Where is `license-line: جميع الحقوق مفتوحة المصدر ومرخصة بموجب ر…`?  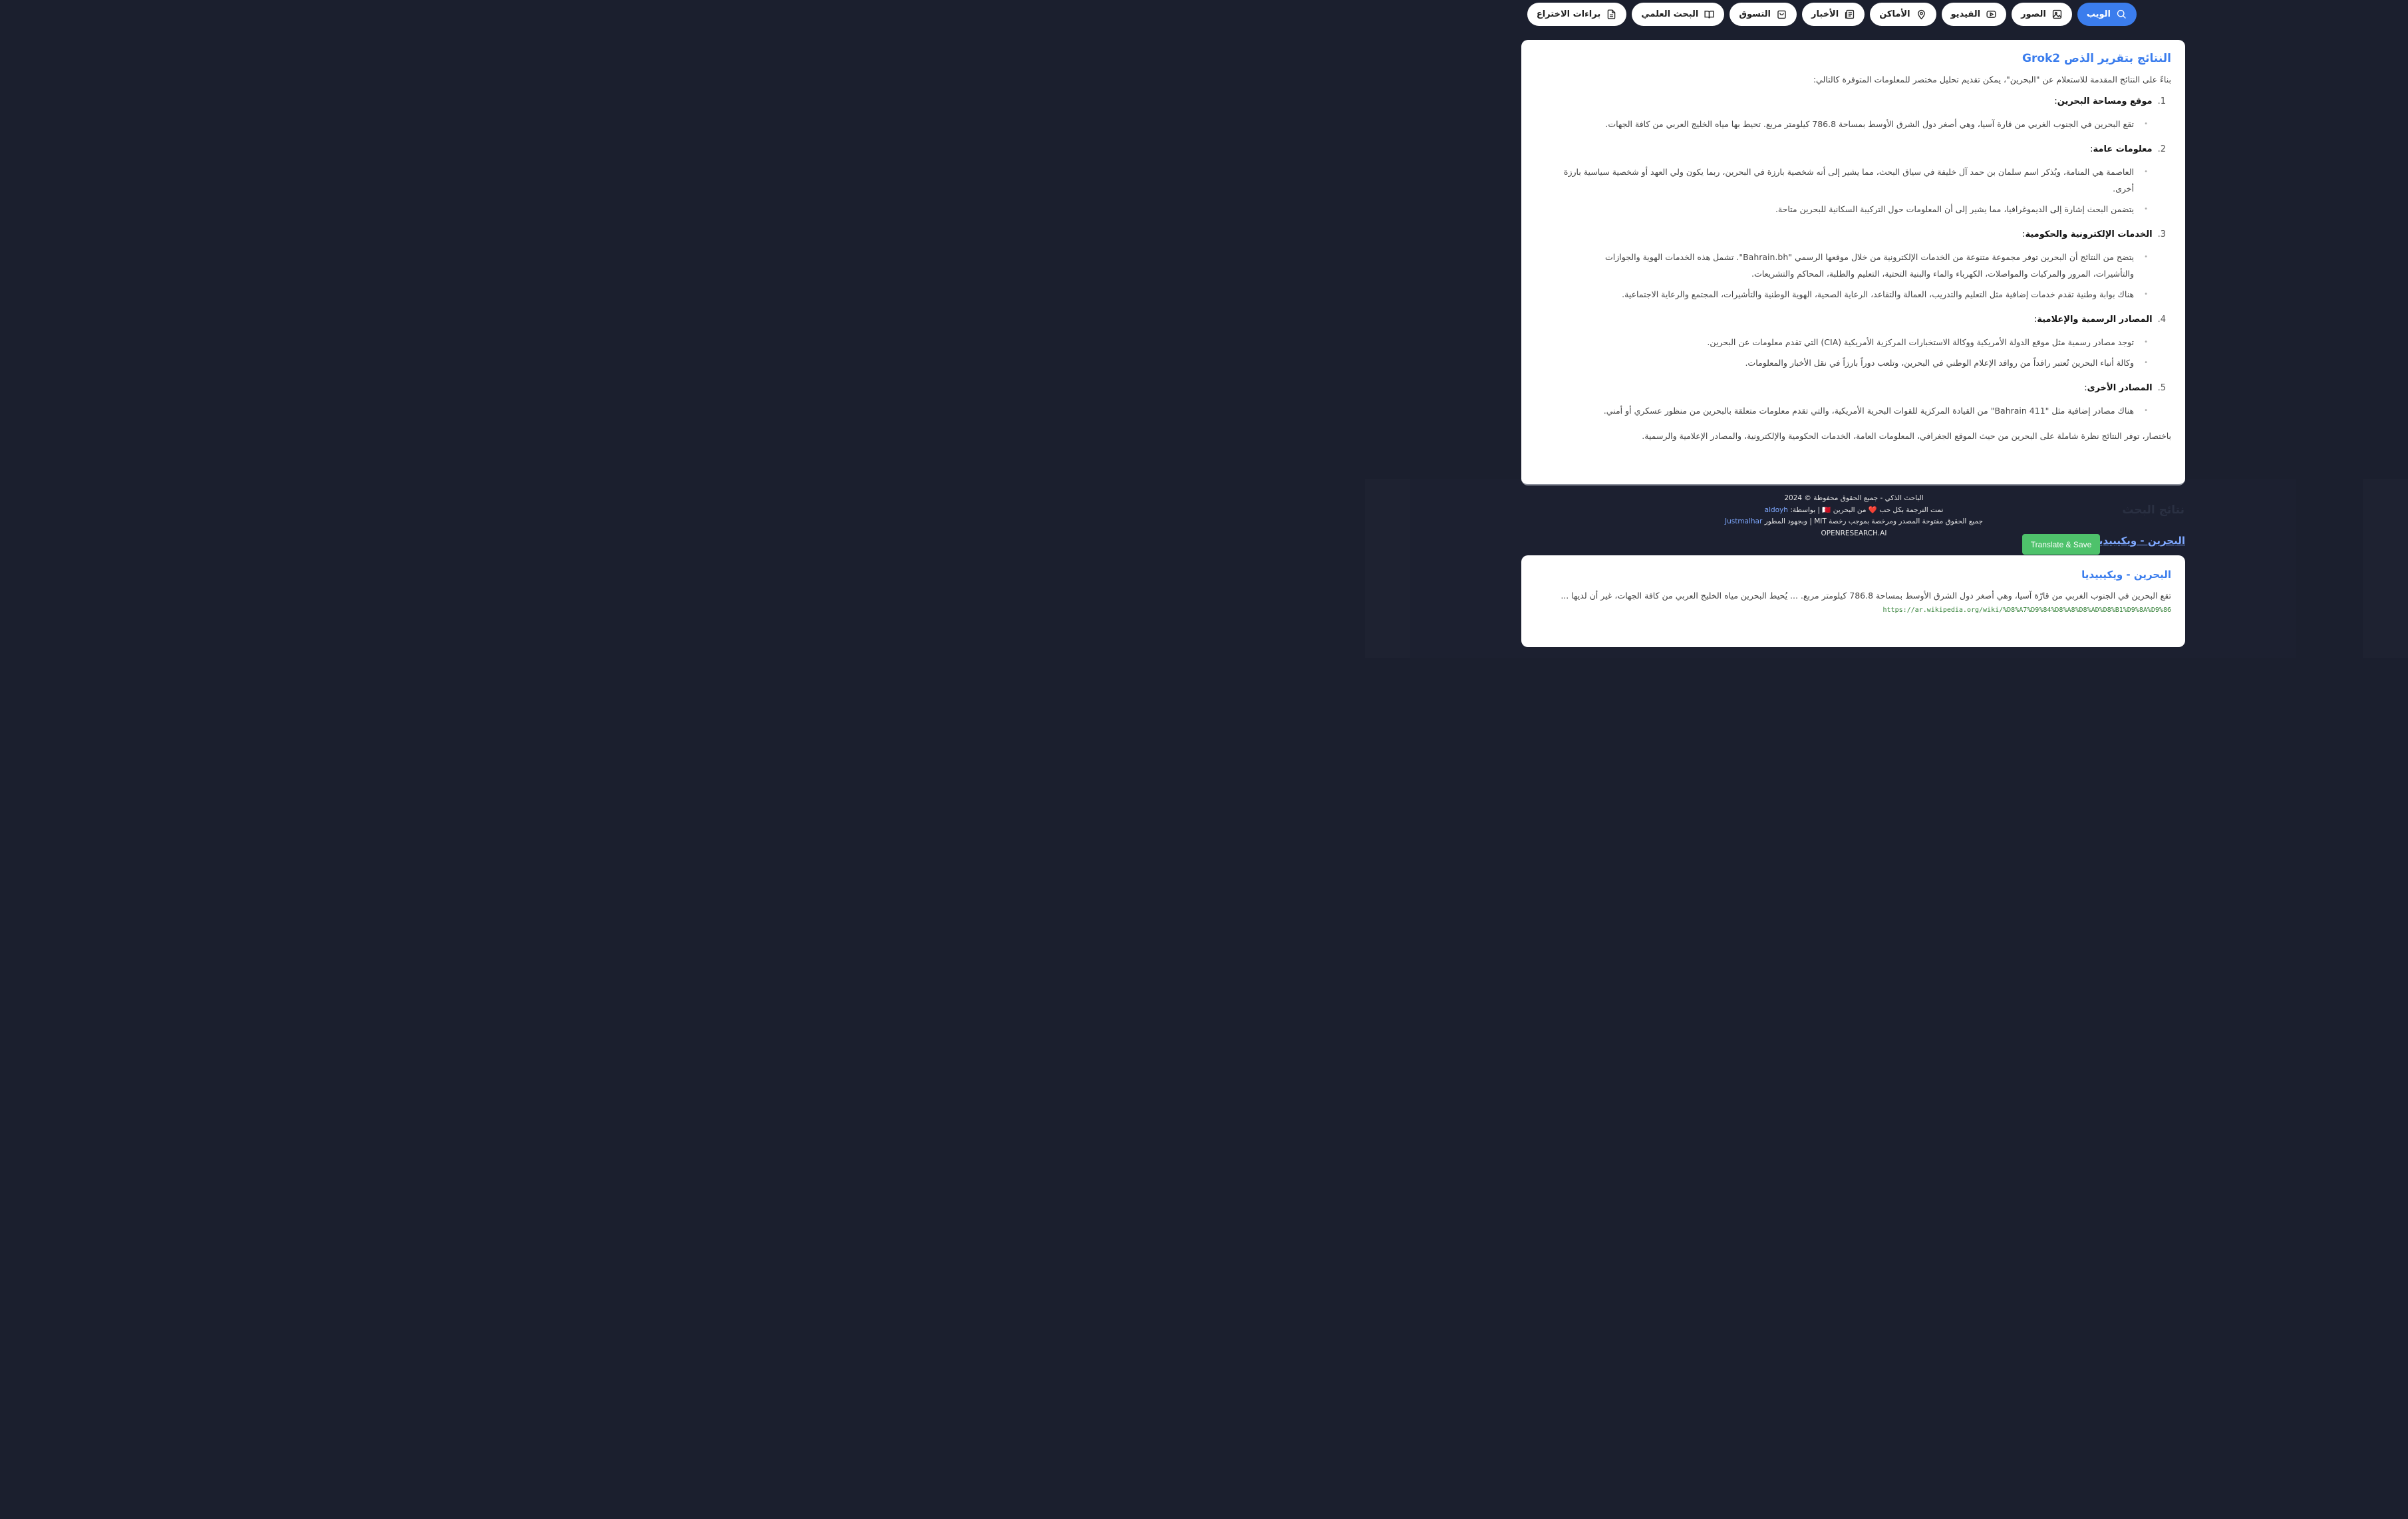 license-line: جميع الحقوق مفتوحة المصدر ومرخصة بموجب ر… is located at coordinates (1854, 522).